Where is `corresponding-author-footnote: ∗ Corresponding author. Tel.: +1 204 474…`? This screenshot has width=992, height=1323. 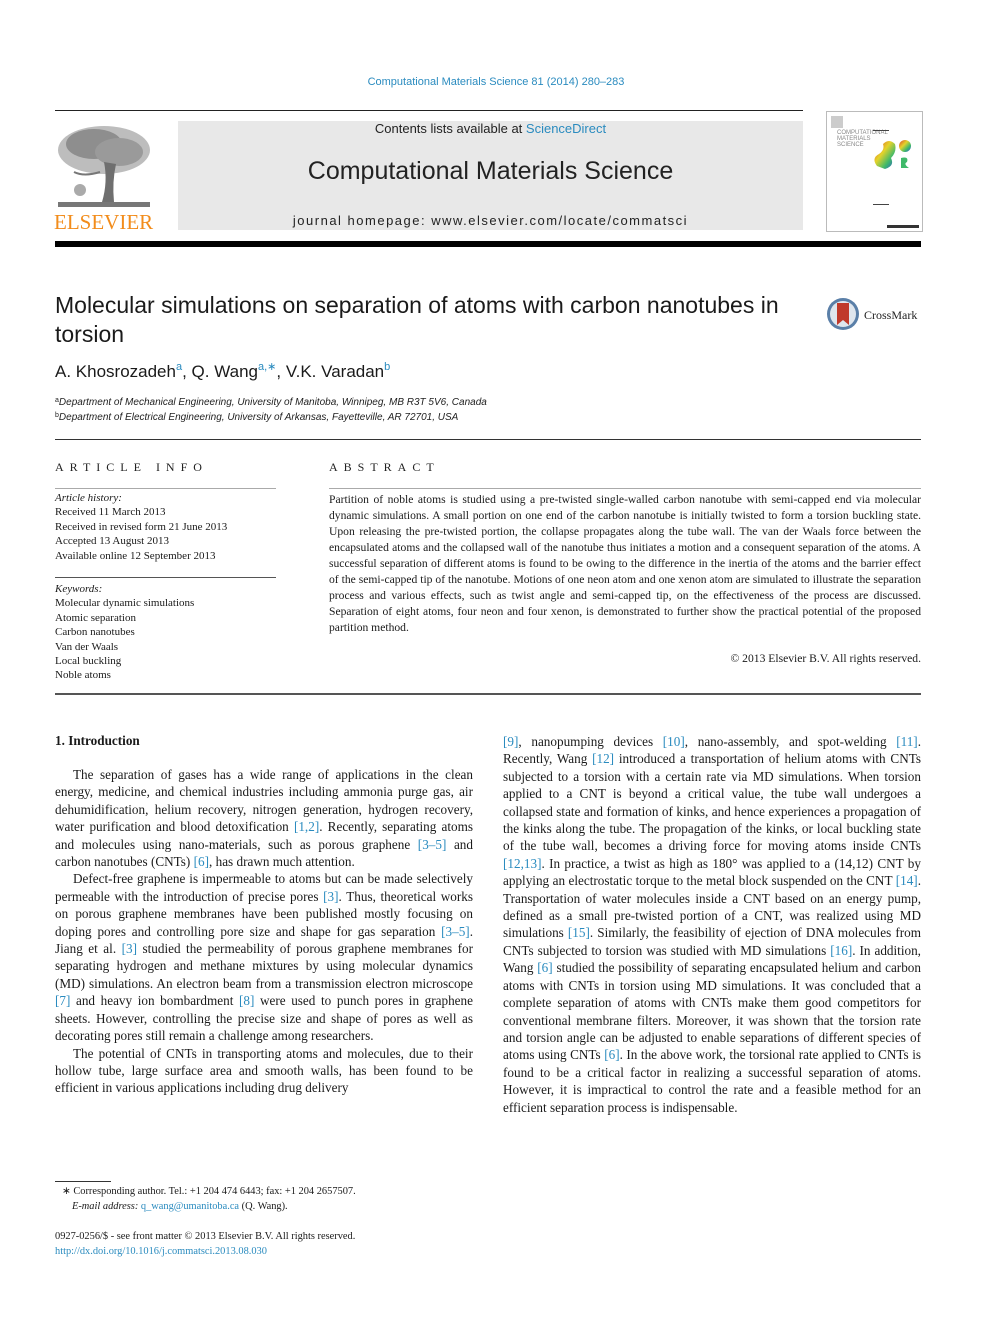
corresponding-author-footnote: ∗ Corresponding author. Tel.: +1 204 474… is located at coordinates (209, 1199).